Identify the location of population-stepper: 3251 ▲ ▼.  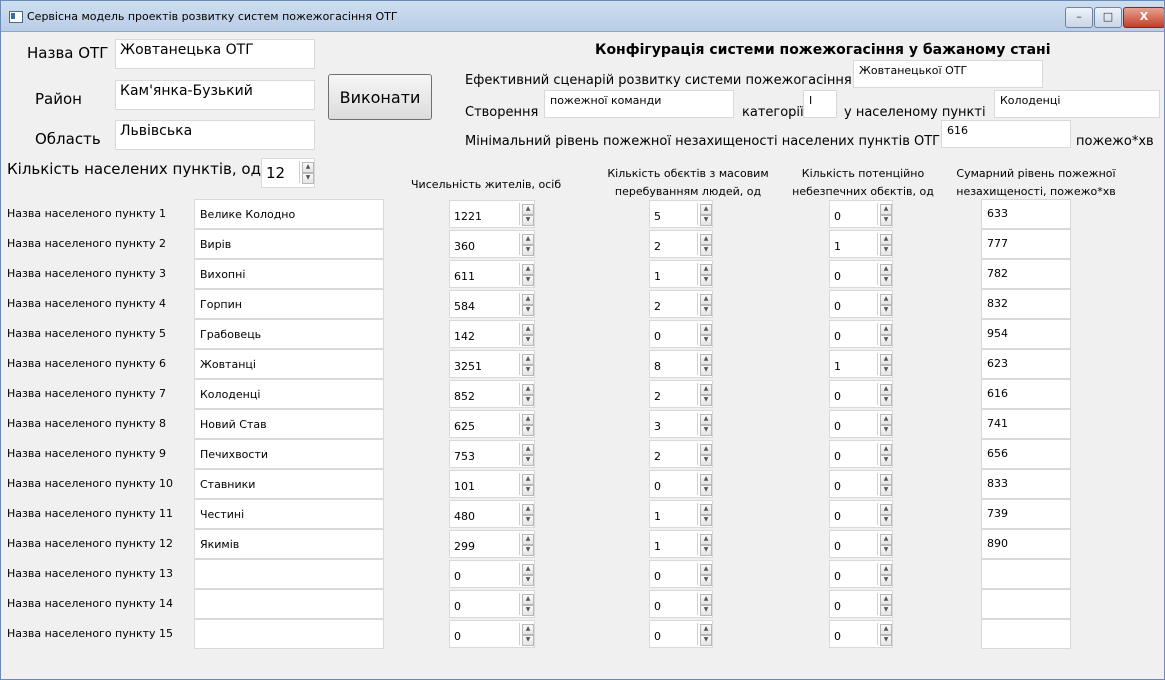
(492, 364).